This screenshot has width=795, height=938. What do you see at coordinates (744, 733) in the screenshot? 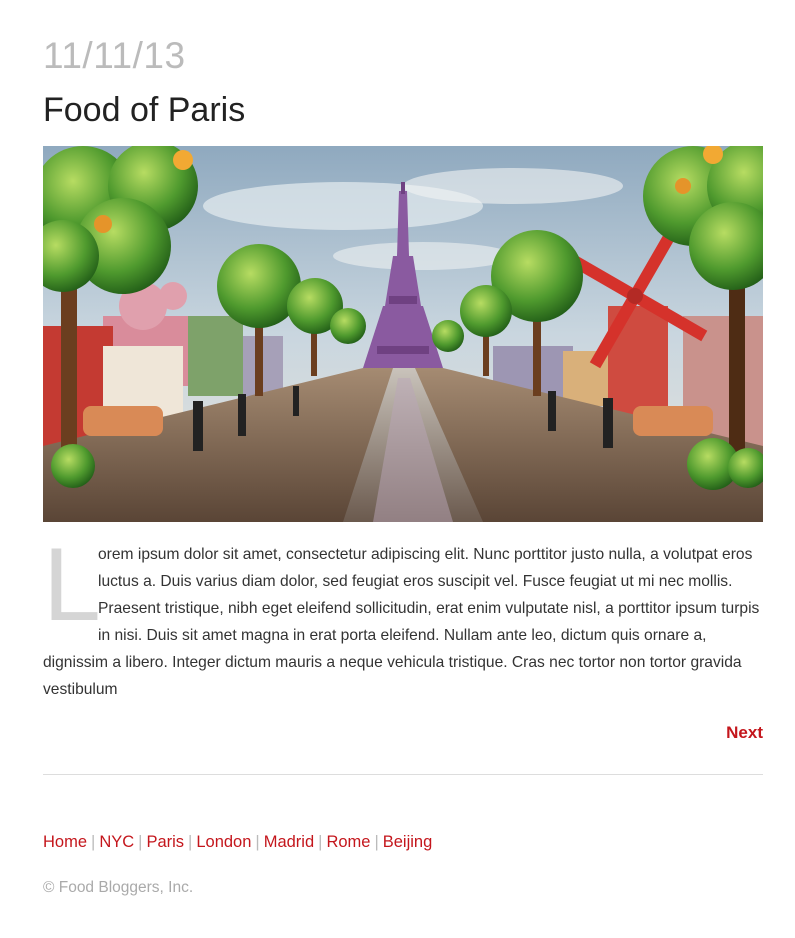
I see `next-post-link: Next` at bounding box center [744, 733].